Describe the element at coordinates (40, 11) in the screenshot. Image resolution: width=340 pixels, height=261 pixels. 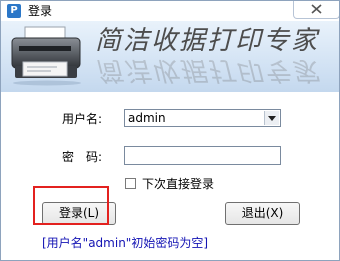
I see `window-title: 登录` at that location.